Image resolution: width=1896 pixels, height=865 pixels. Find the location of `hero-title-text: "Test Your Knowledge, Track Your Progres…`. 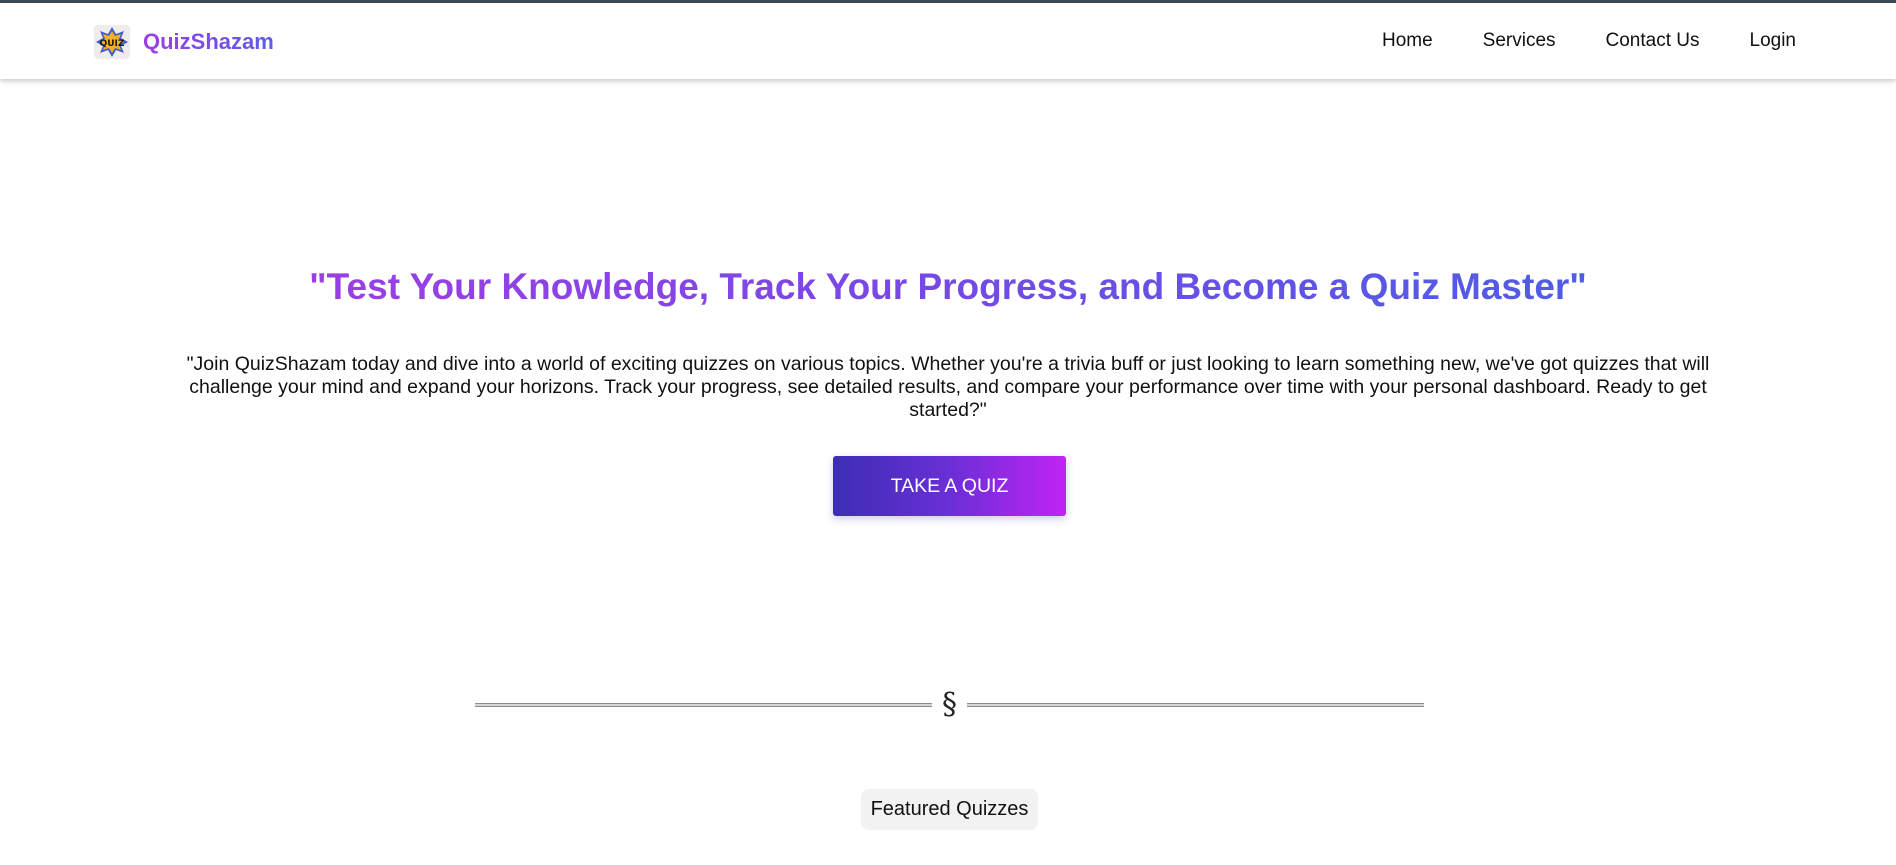

hero-title-text: "Test Your Knowledge, Track Your Progres… is located at coordinates (948, 286).